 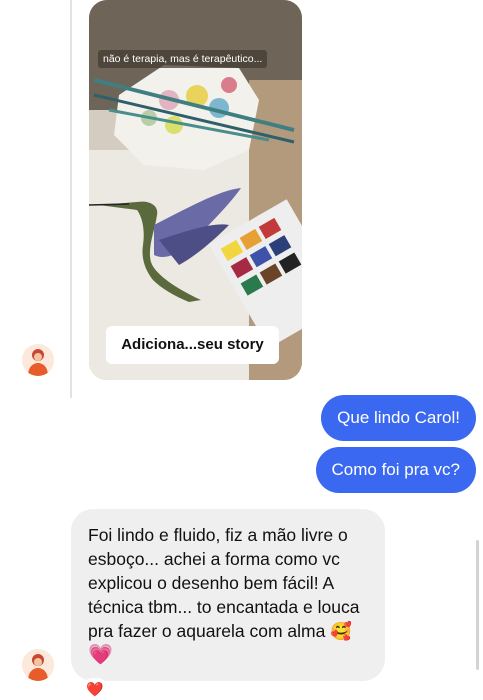 What do you see at coordinates (224, 607) in the screenshot?
I see `message-line: técnica tbm... to encantada e louca` at bounding box center [224, 607].